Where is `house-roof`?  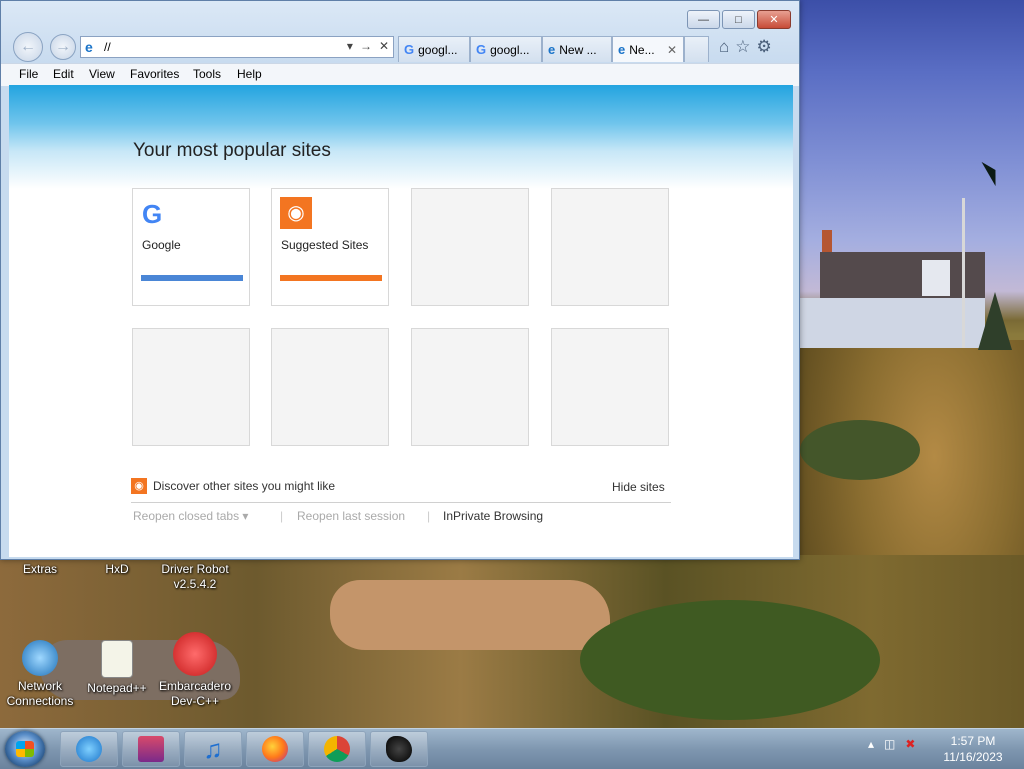 house-roof is located at coordinates (902, 277).